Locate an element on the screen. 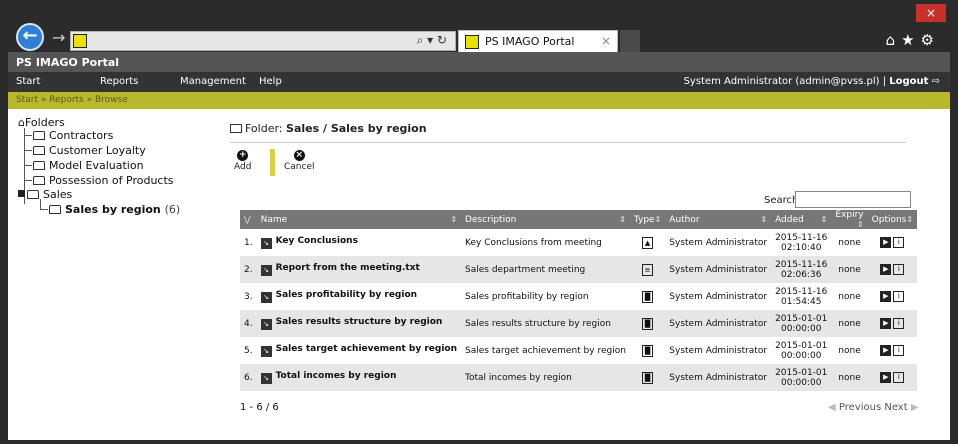 The width and height of the screenshot is (958, 444). row-name: ↘ Sales profitability by region is located at coordinates (359, 296).